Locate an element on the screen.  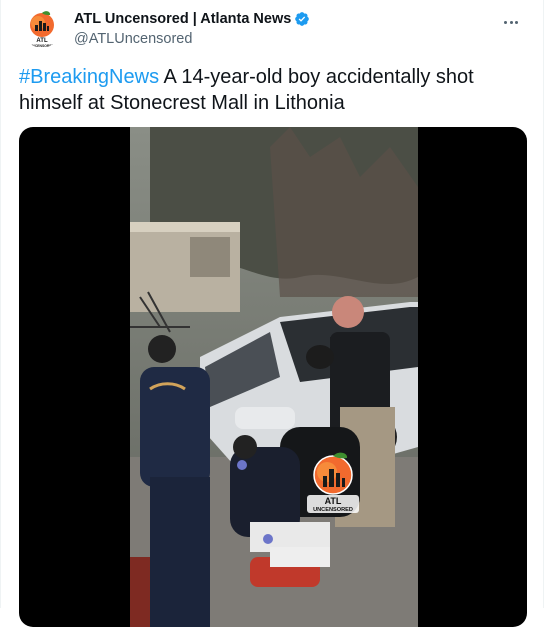
avatar: ATL UNCENSORED is located at coordinates (42, 29).